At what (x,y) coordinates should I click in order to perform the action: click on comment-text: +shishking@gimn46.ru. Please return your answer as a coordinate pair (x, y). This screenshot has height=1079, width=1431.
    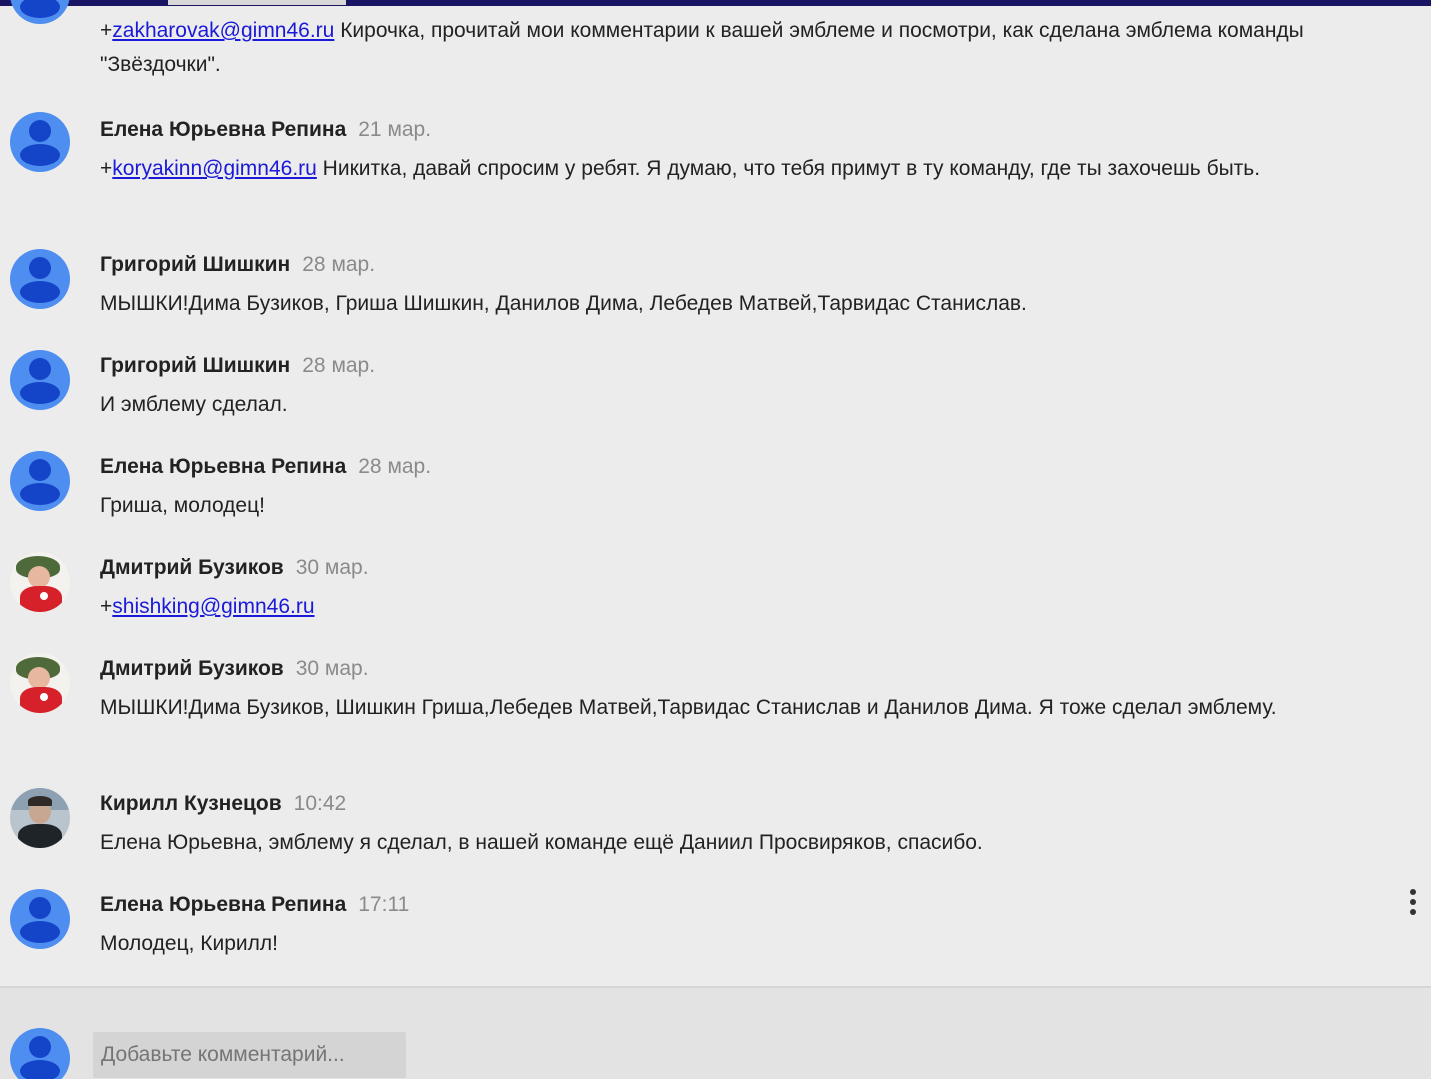
    Looking at the image, I should click on (207, 606).